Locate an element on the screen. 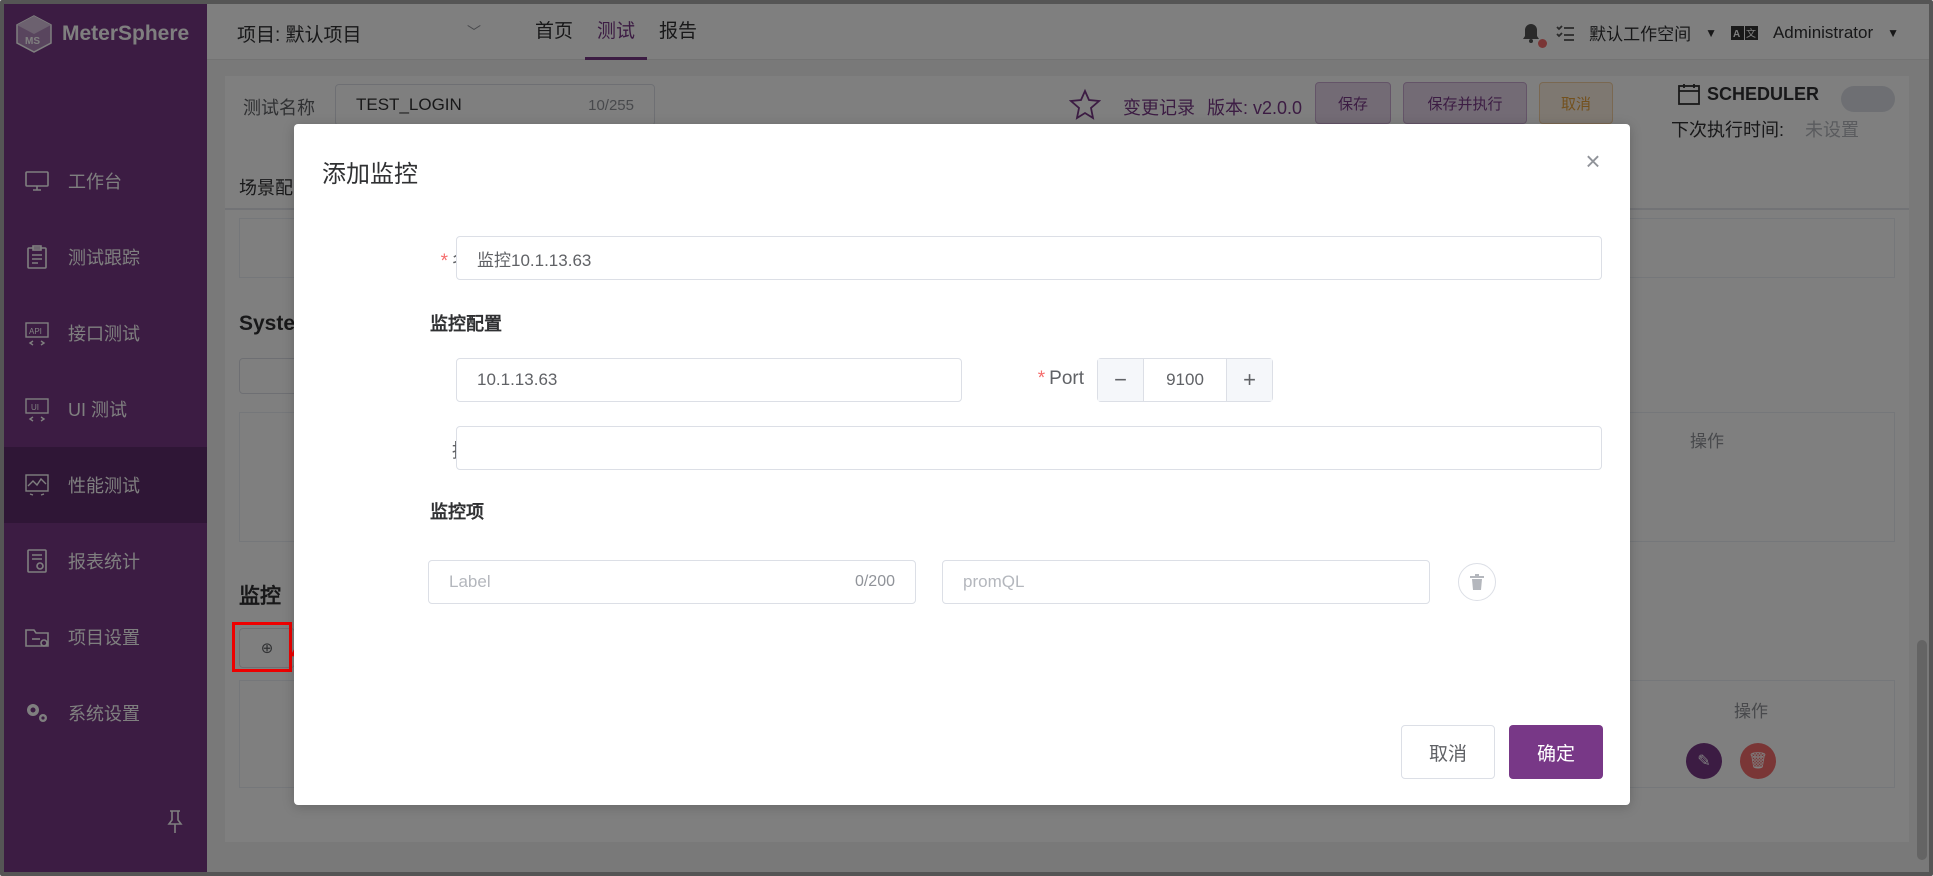 This screenshot has width=1933, height=876. label-char-count: 0/200 is located at coordinates (874, 581).